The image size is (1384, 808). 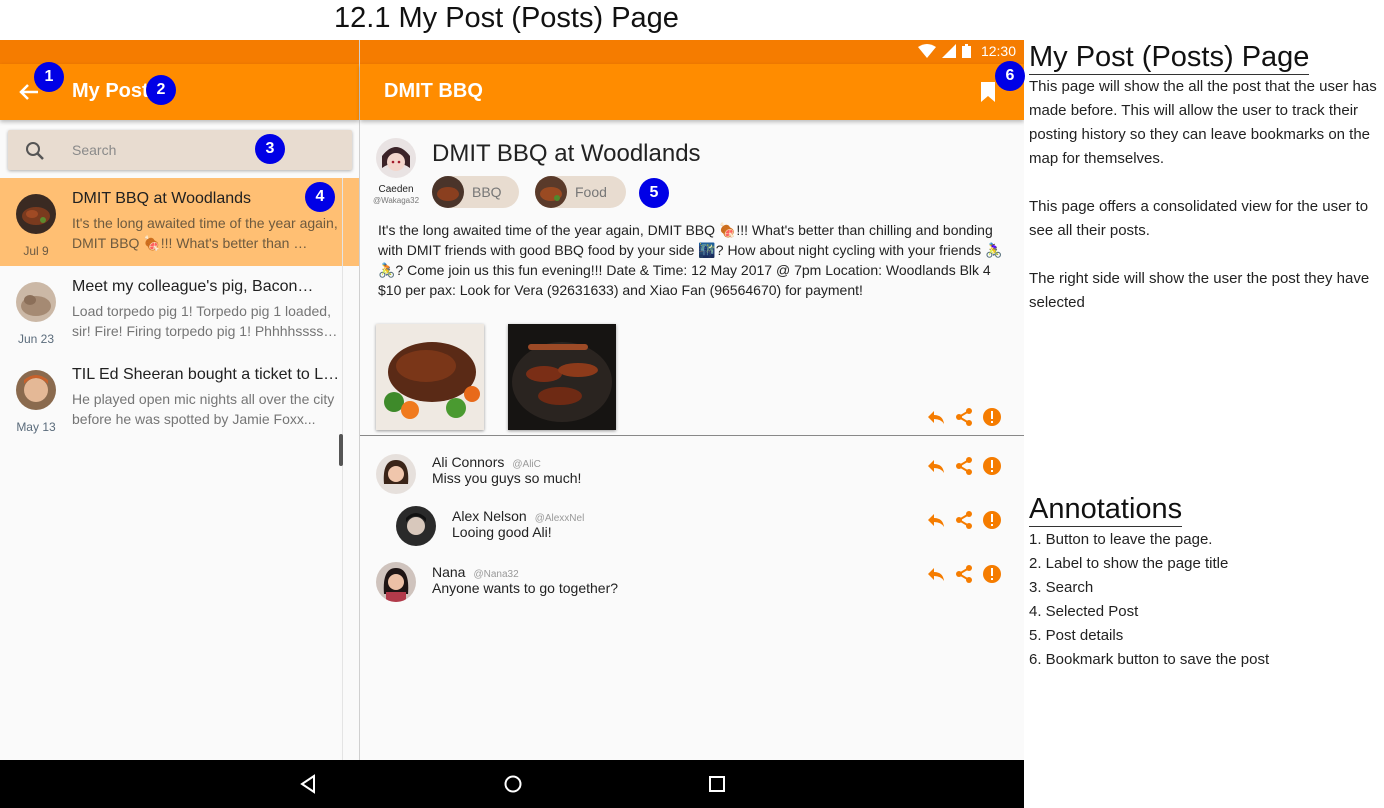 What do you see at coordinates (526, 464) in the screenshot?
I see `commenter-handle: @AliC` at bounding box center [526, 464].